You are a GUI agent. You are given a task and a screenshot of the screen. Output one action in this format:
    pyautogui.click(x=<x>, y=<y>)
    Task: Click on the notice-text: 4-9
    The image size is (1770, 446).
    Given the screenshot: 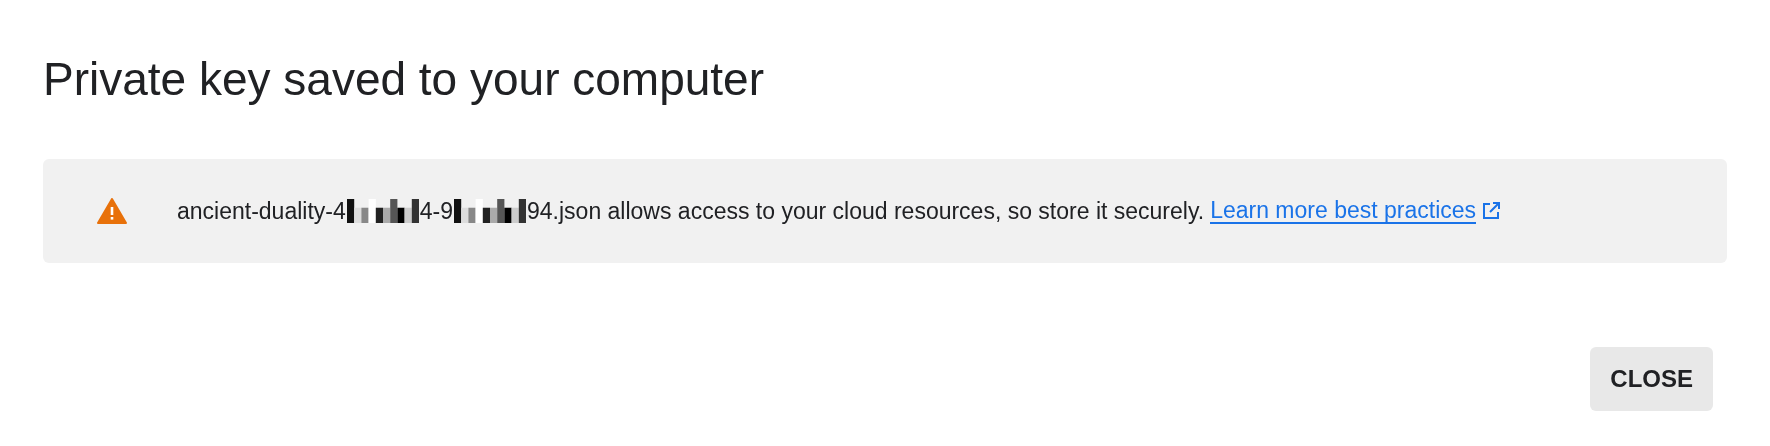 What is the action you would take?
    pyautogui.click(x=436, y=211)
    